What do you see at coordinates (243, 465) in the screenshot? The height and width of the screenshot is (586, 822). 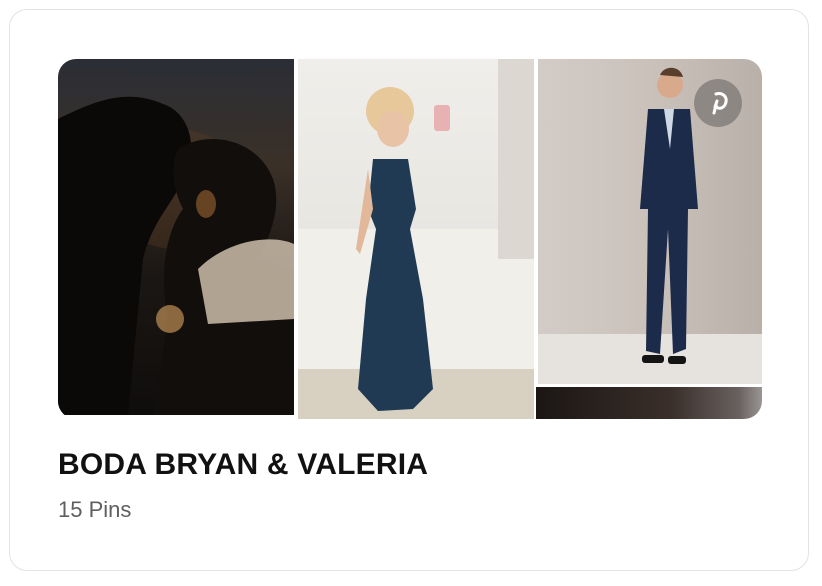 I see `board-title: BODA BRYAN & VALERIA` at bounding box center [243, 465].